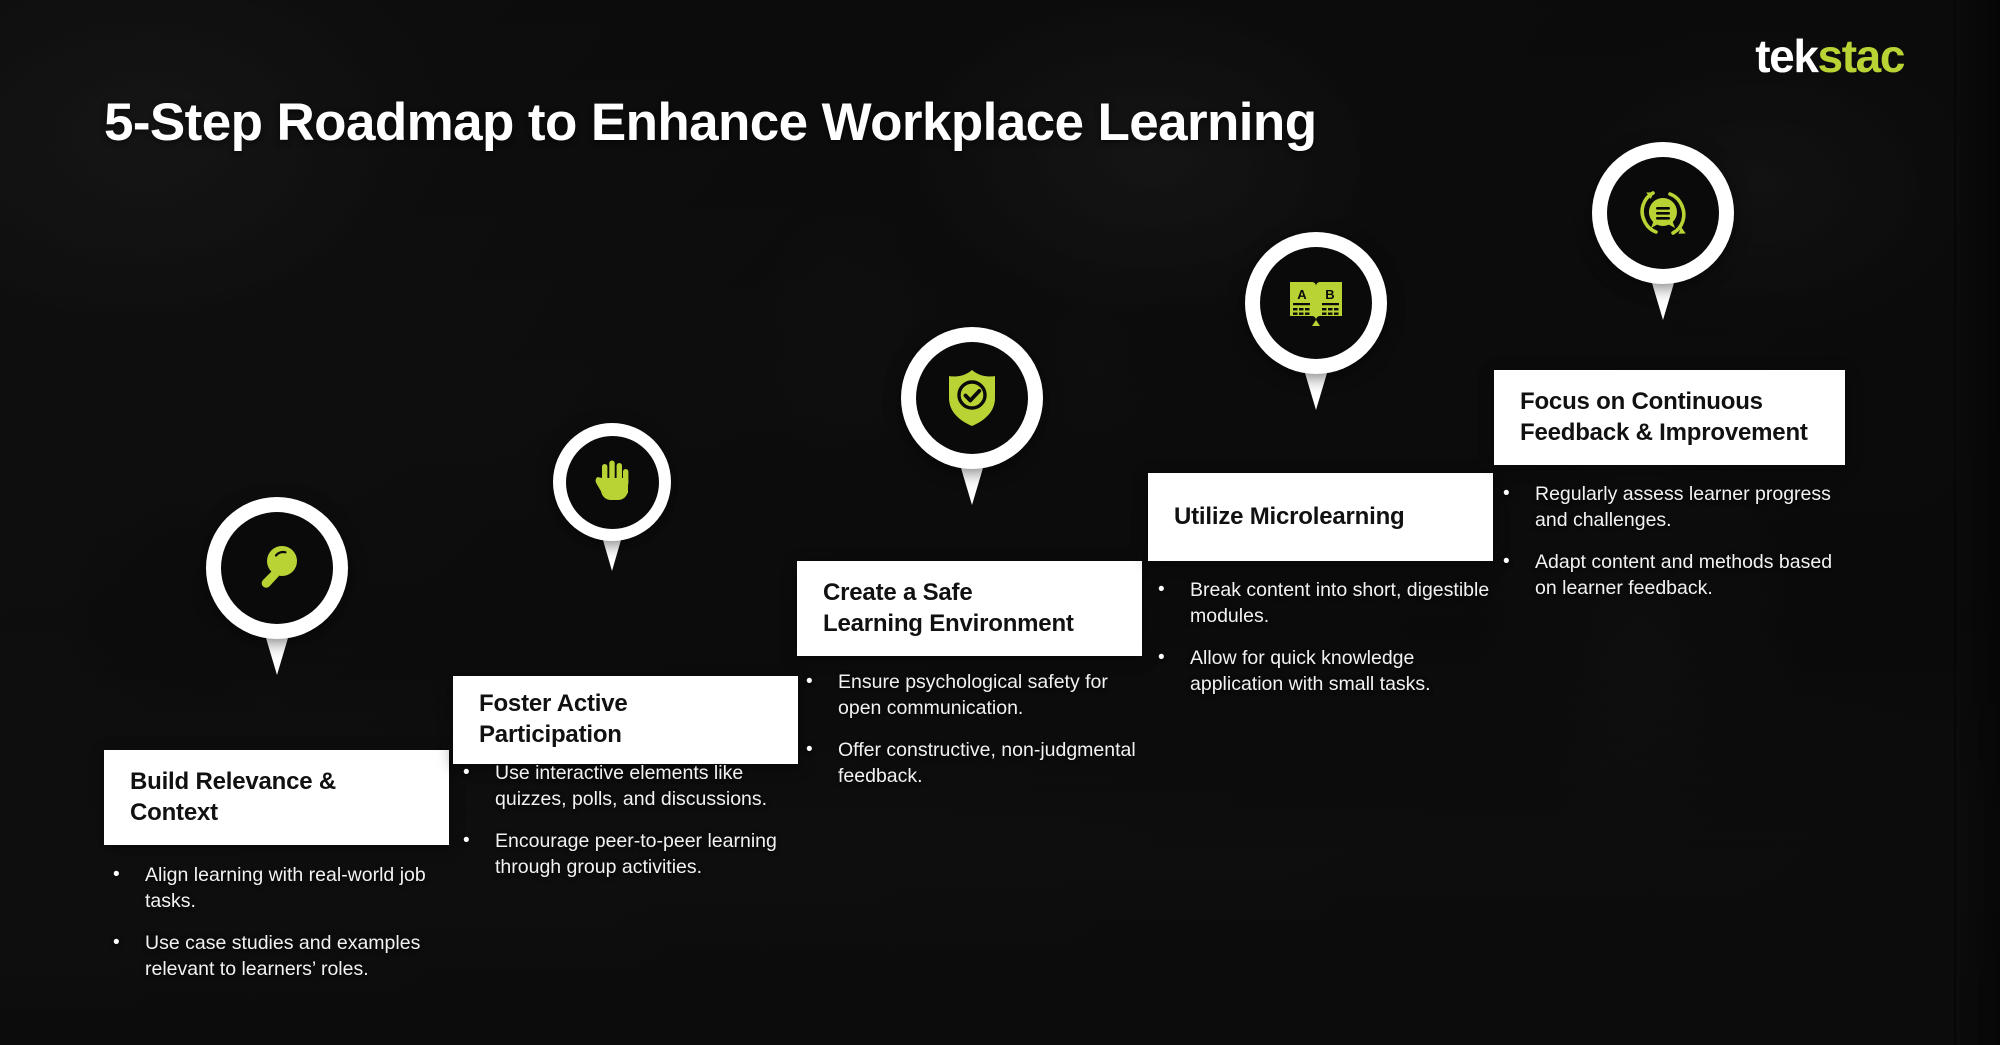  What do you see at coordinates (948, 608) in the screenshot?
I see `step-3-title: Create a Safe Learning Environment` at bounding box center [948, 608].